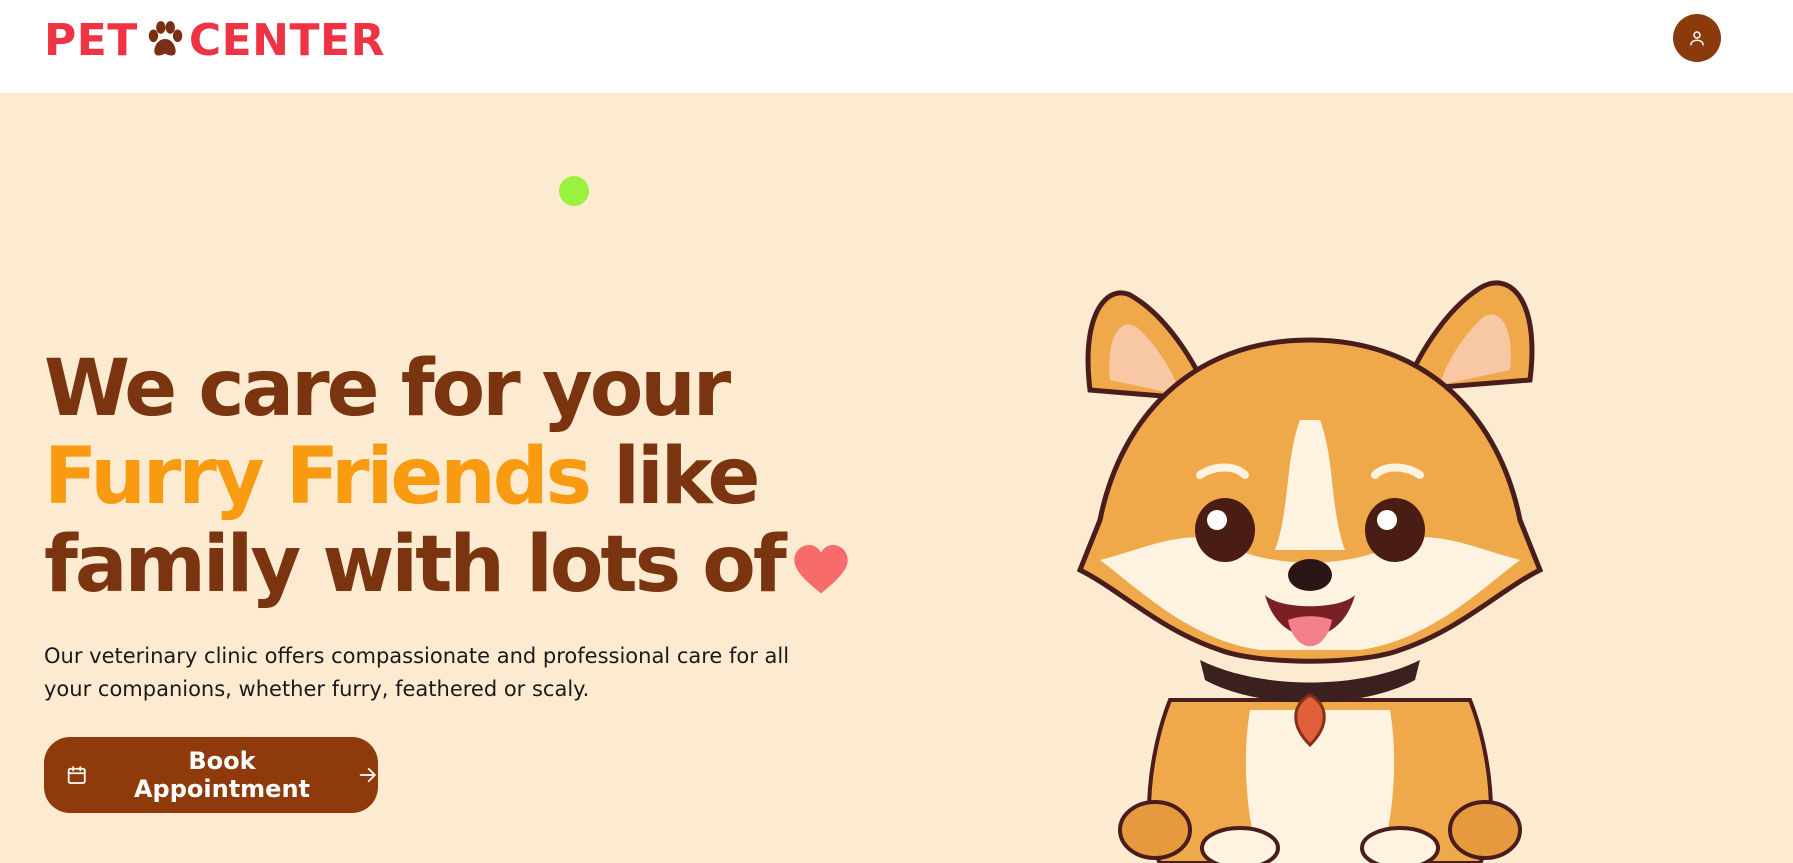 This screenshot has width=1793, height=863. I want to click on user-account-button, so click(1697, 38).